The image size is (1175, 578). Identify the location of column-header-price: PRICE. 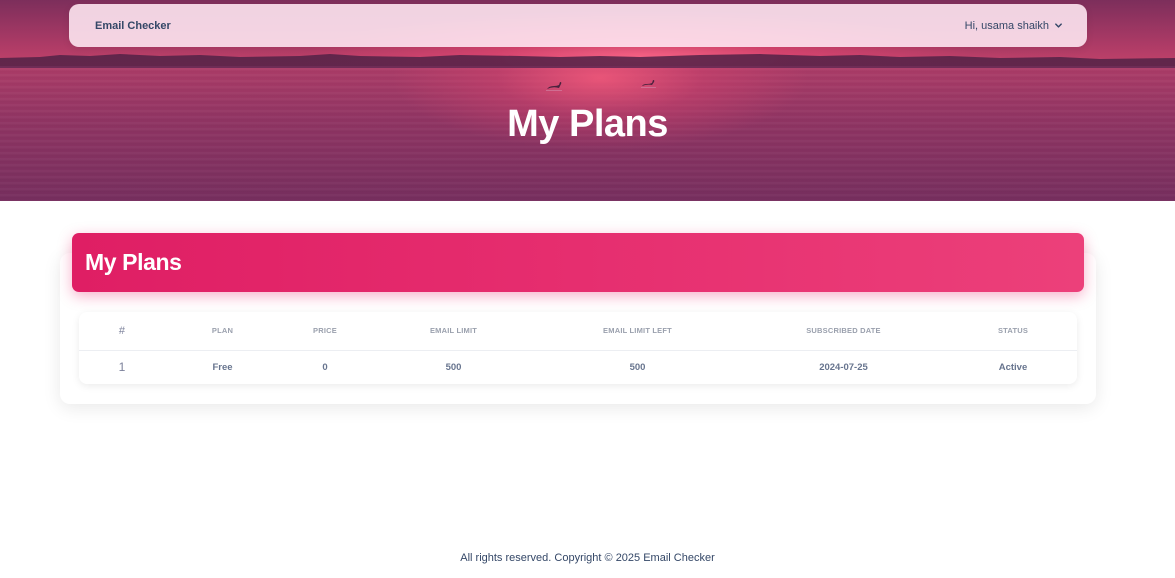
(325, 331).